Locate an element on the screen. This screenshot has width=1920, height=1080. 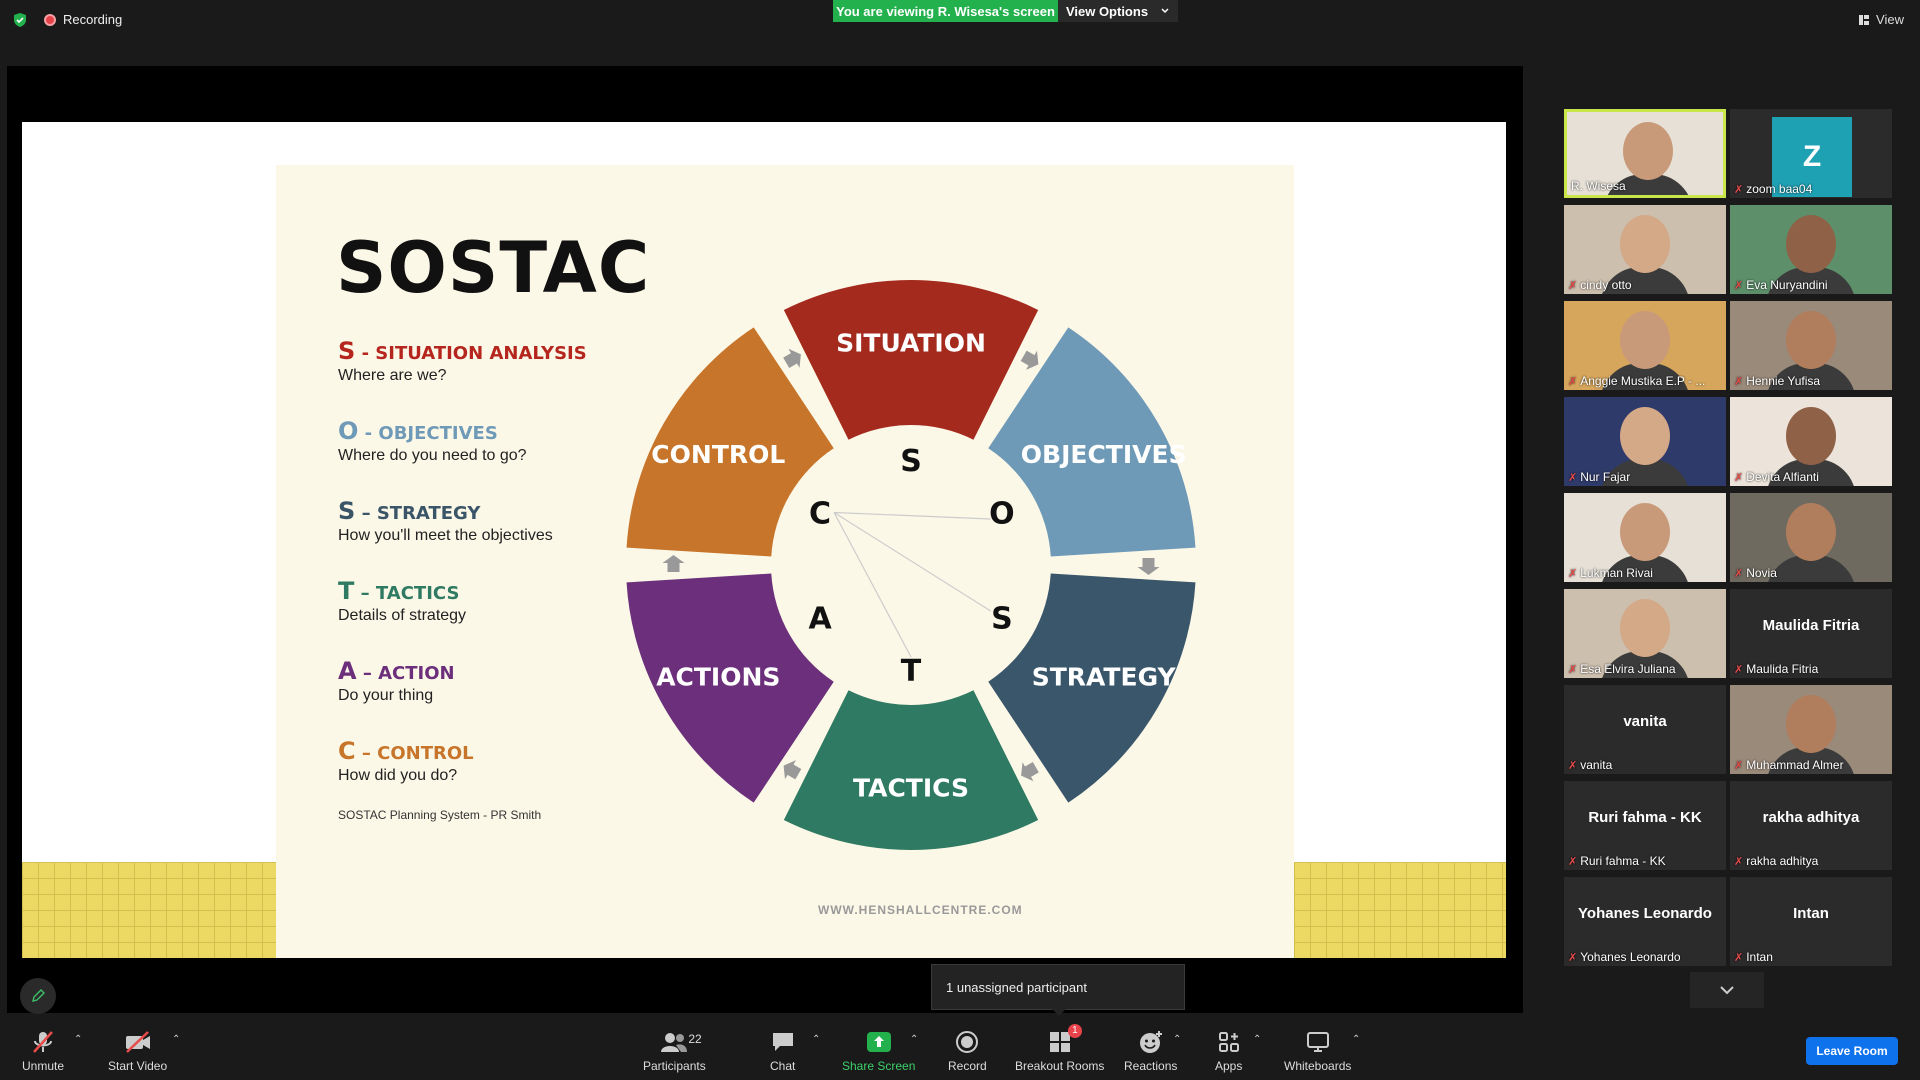
participant-tile: R. Wisesa is located at coordinates (1645, 153).